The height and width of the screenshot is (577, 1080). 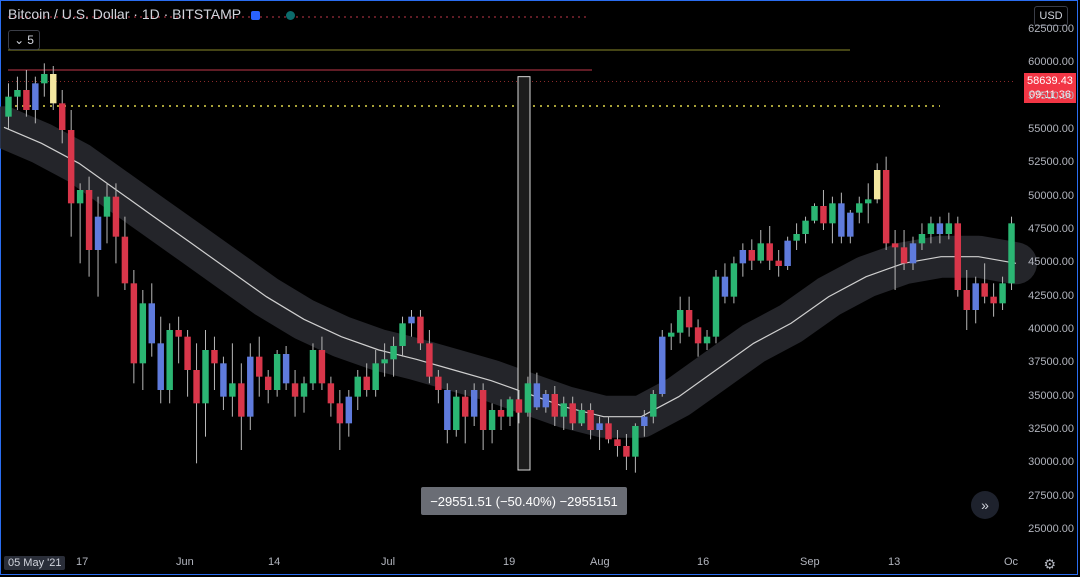 I want to click on symbol-title: Bitcoin / U.S. Dollar · 1D · BITSTAMP, so click(x=124, y=14).